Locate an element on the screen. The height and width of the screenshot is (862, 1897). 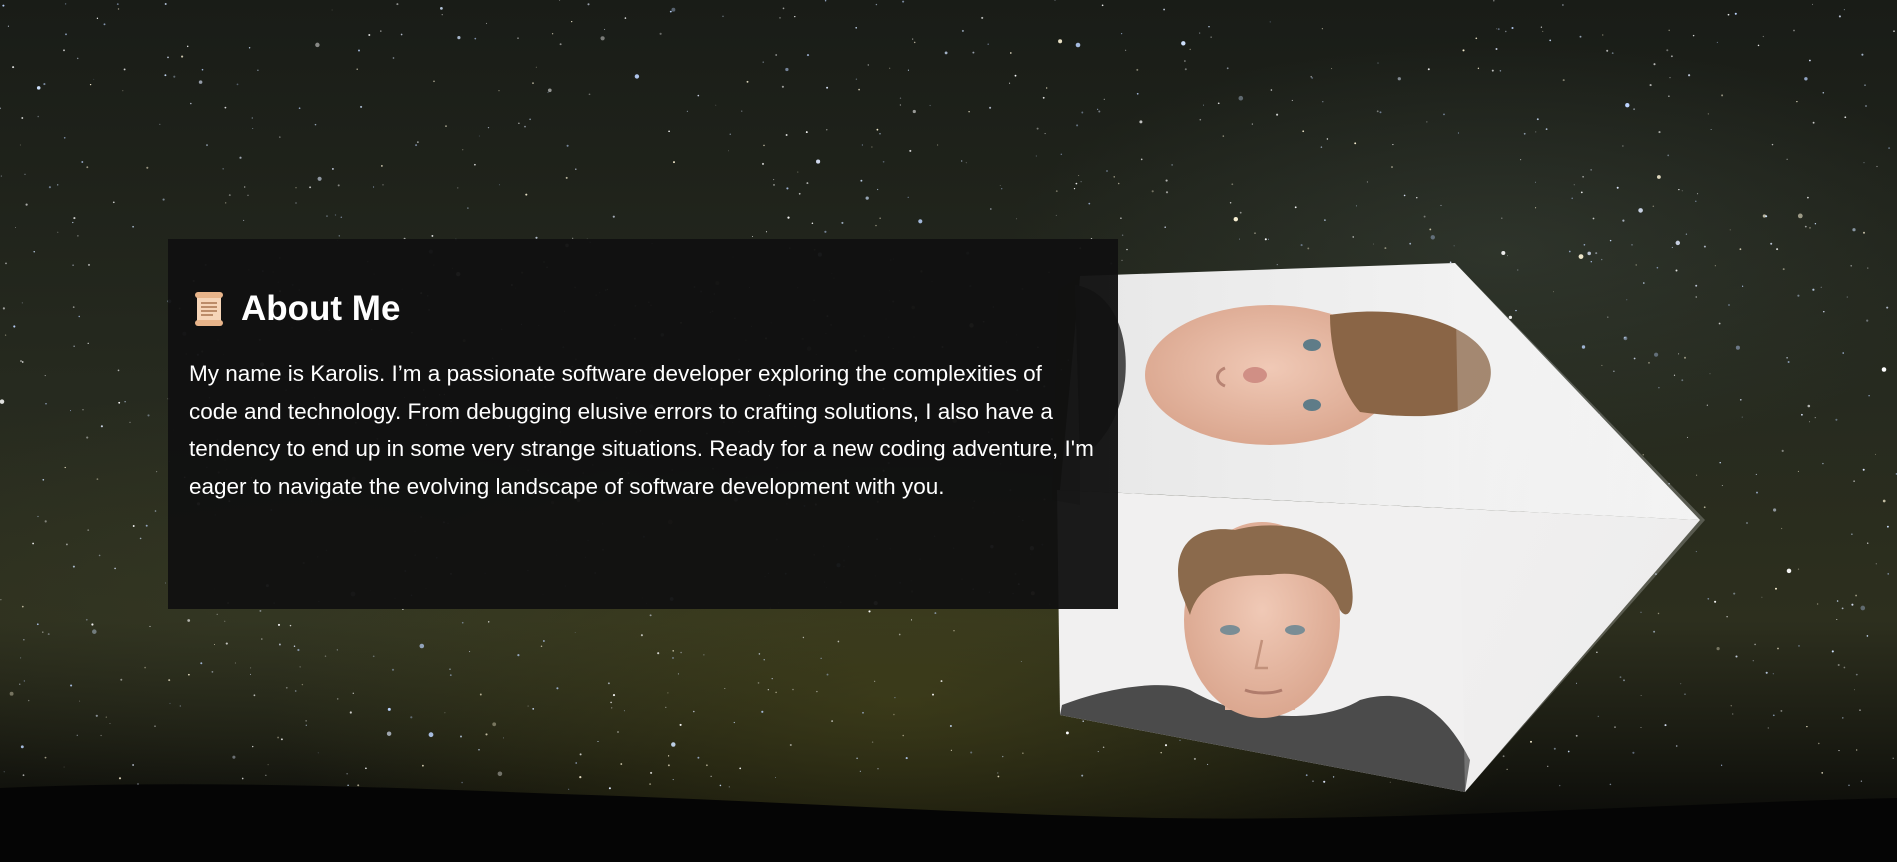
about-heading: About Me is located at coordinates (643, 309).